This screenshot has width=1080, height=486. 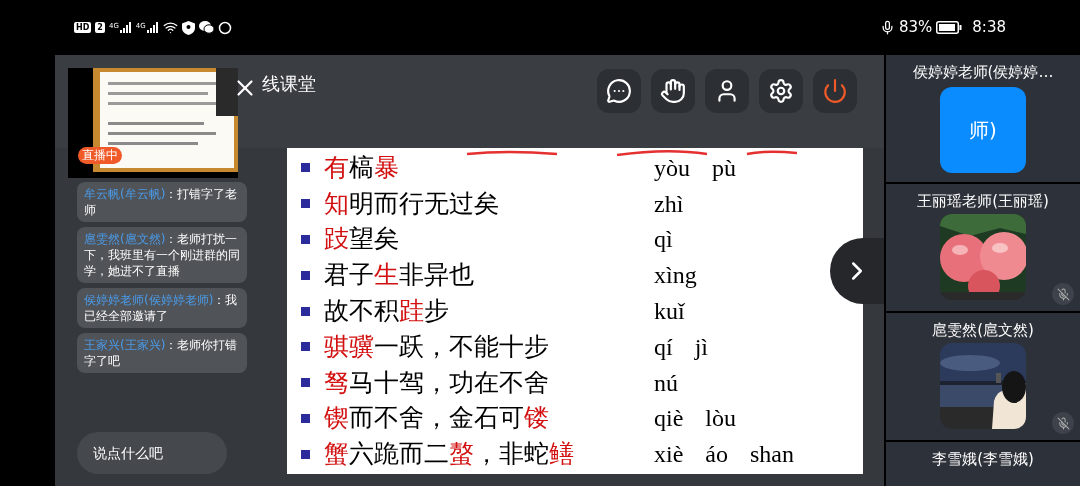 What do you see at coordinates (663, 347) in the screenshot?
I see `pinyin-text: qí` at bounding box center [663, 347].